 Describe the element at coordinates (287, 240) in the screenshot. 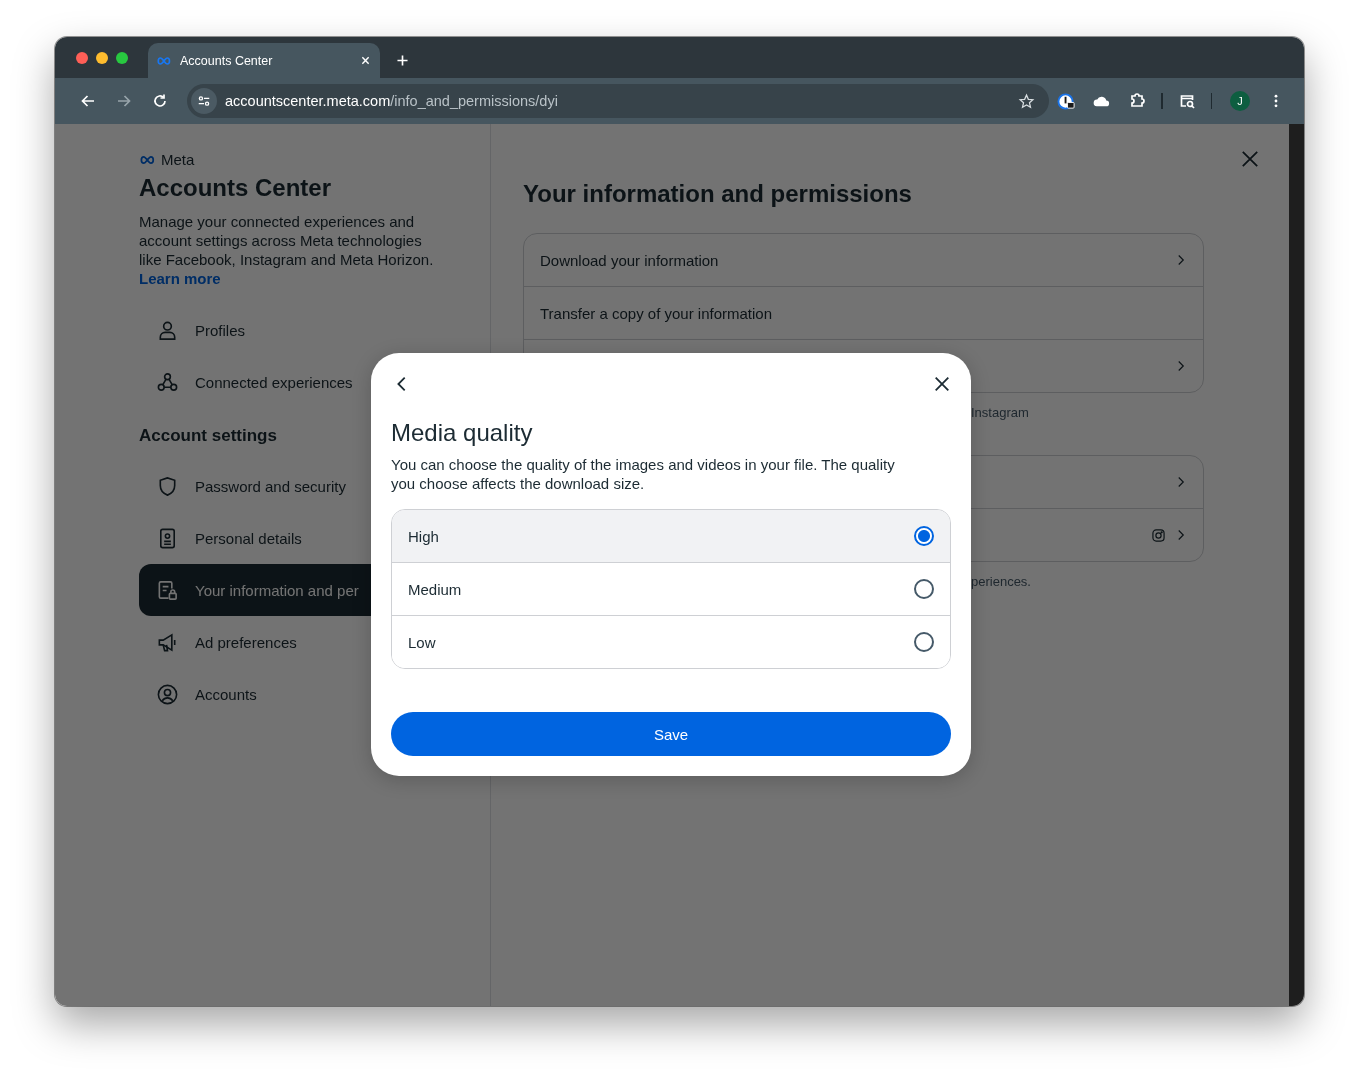

I see `sidebar-description: Manage your connected experiences and account settings across Meta technologies like Facebook, Instagram and Meta Horizon.` at that location.